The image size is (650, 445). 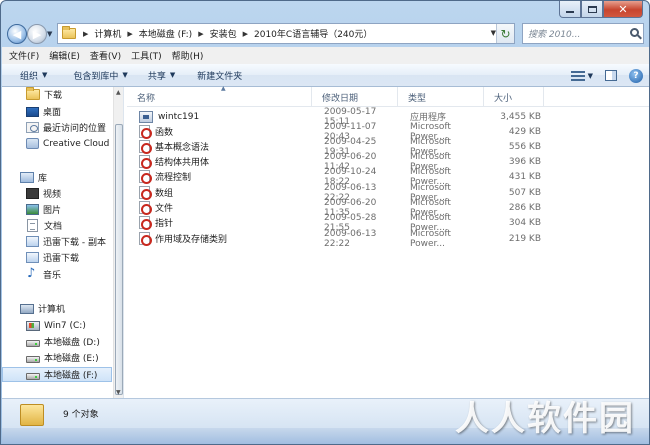 I want to click on menu-file: 文件(F), so click(x=24, y=55).